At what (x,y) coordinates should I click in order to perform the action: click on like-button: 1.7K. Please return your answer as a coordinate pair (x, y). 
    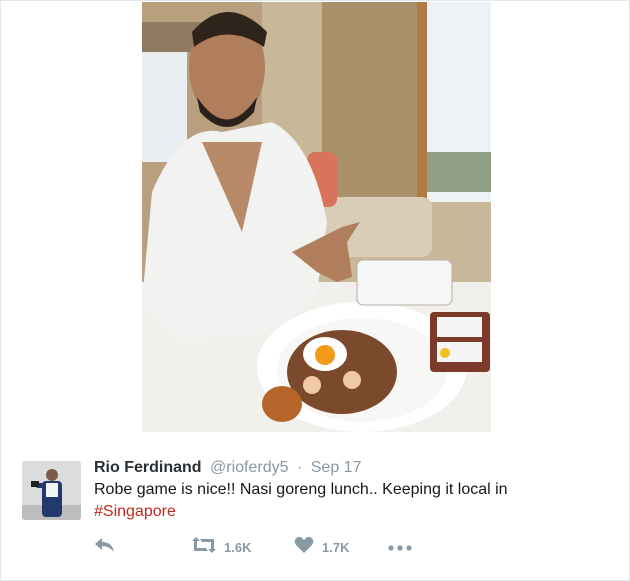
    Looking at the image, I should click on (321, 547).